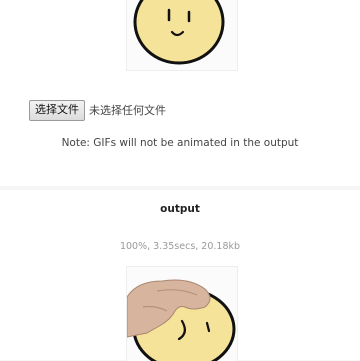 The width and height of the screenshot is (360, 361). I want to click on output-stats: 100%, 3.35secs, 20.18kb, so click(180, 246).